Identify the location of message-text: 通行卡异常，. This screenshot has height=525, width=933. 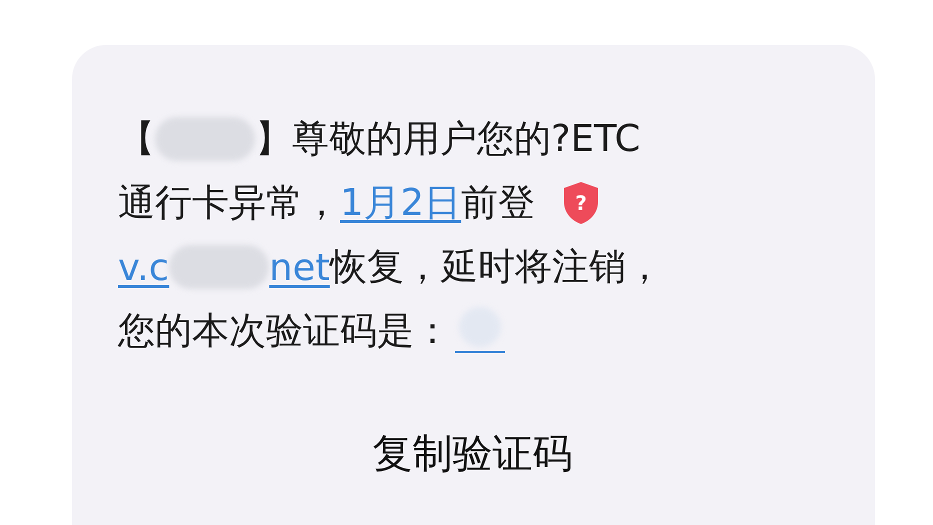
(229, 203).